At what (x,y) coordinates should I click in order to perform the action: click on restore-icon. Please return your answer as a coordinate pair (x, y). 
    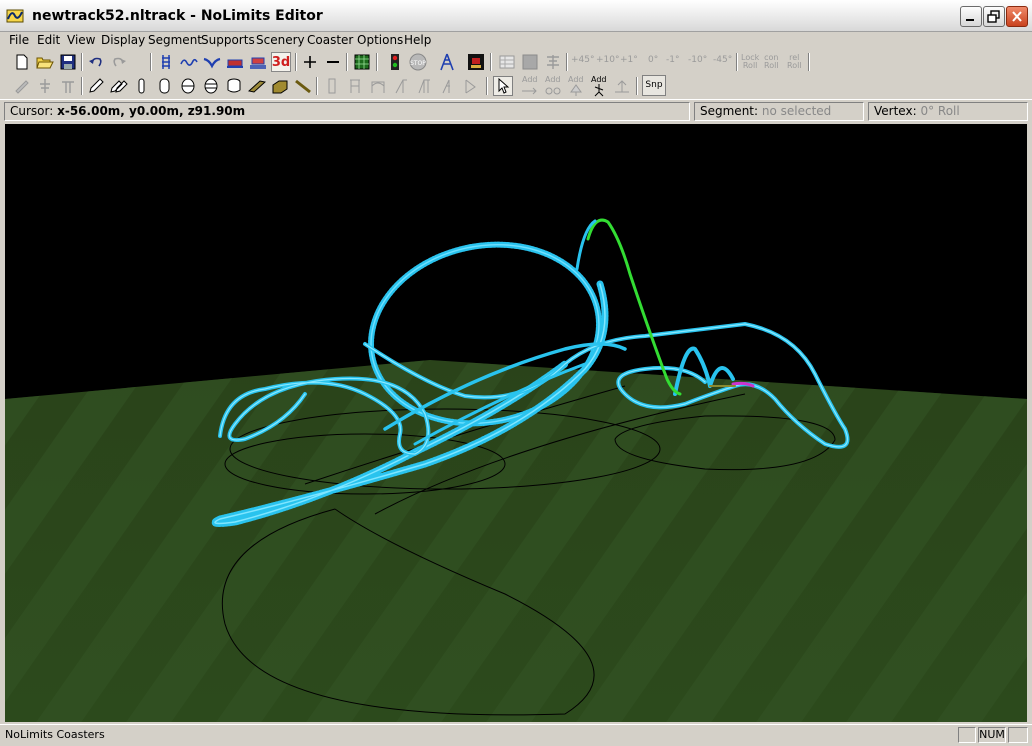
    Looking at the image, I should click on (993, 16).